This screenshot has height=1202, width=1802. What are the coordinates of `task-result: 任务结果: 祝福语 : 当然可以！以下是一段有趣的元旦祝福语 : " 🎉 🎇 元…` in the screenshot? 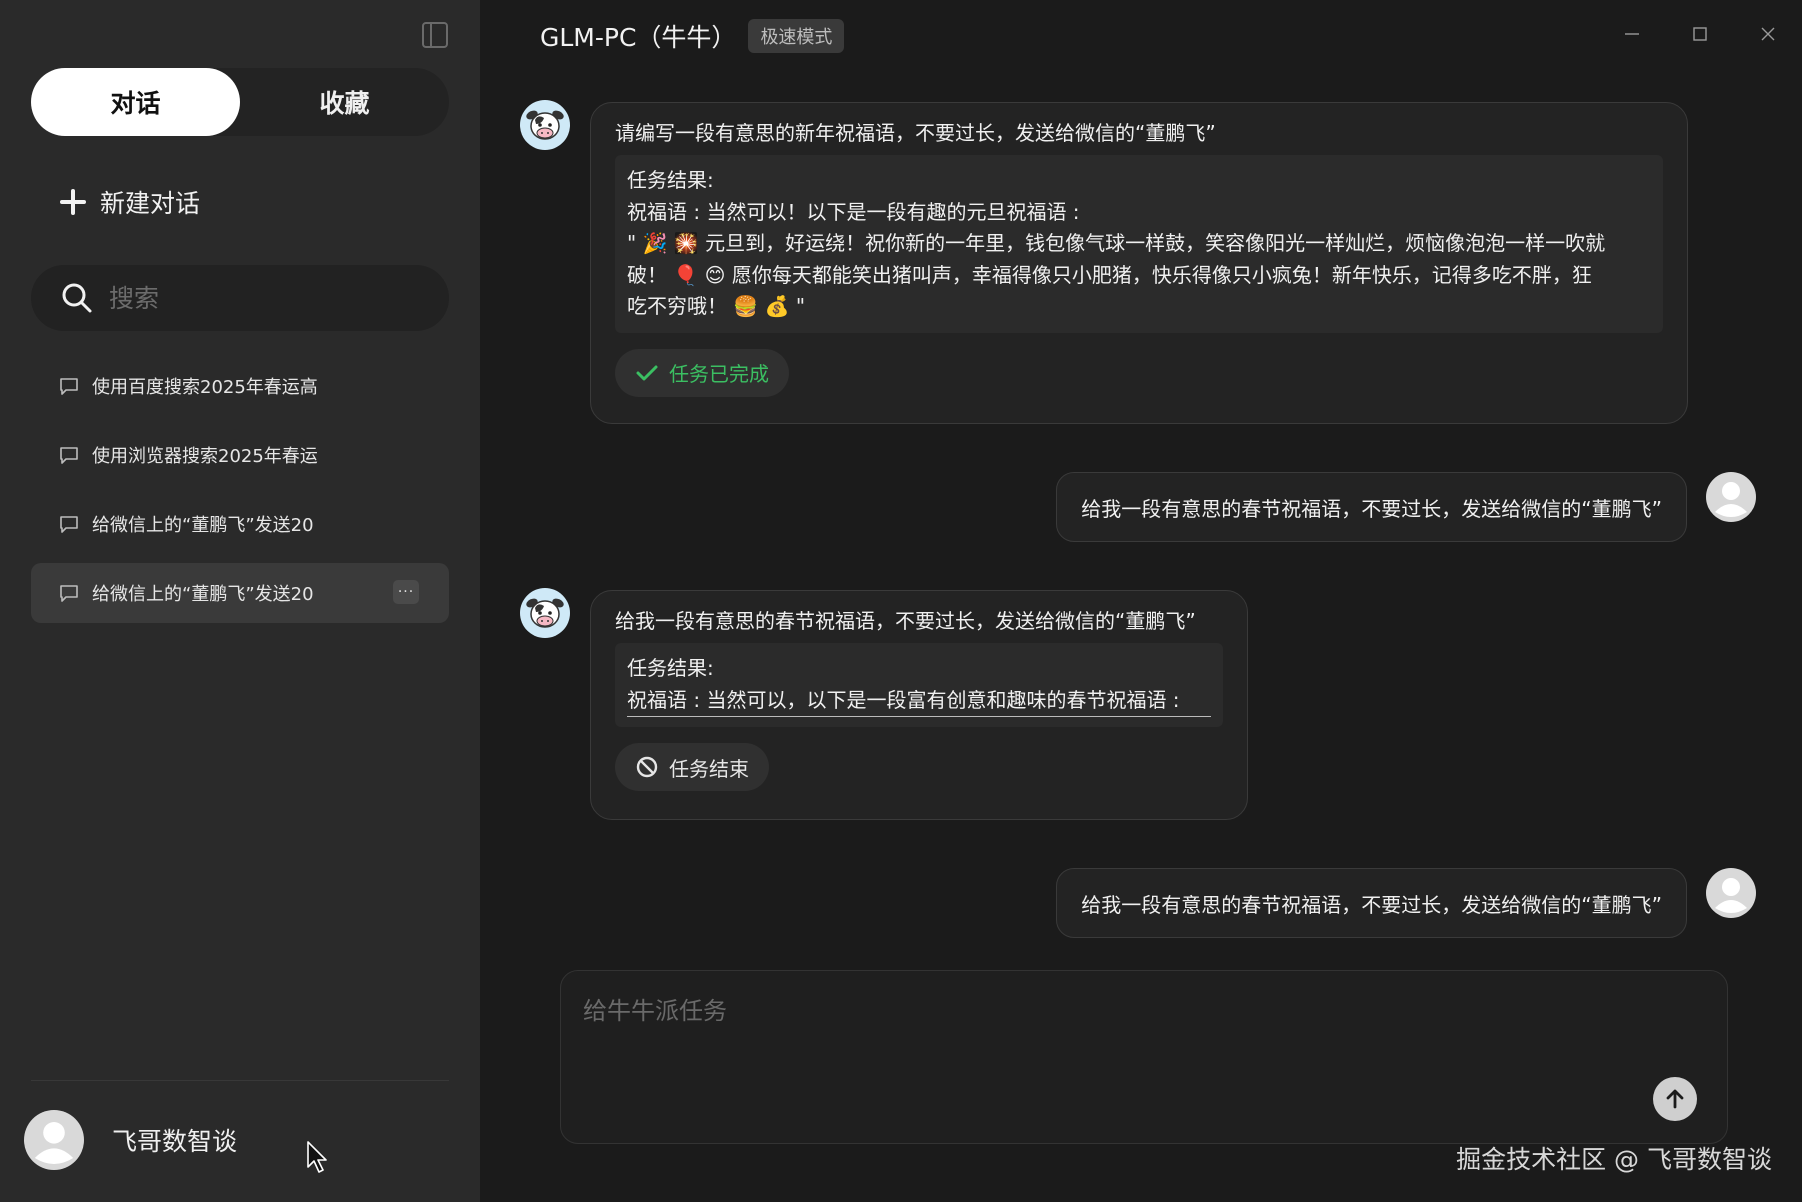 It's located at (1139, 244).